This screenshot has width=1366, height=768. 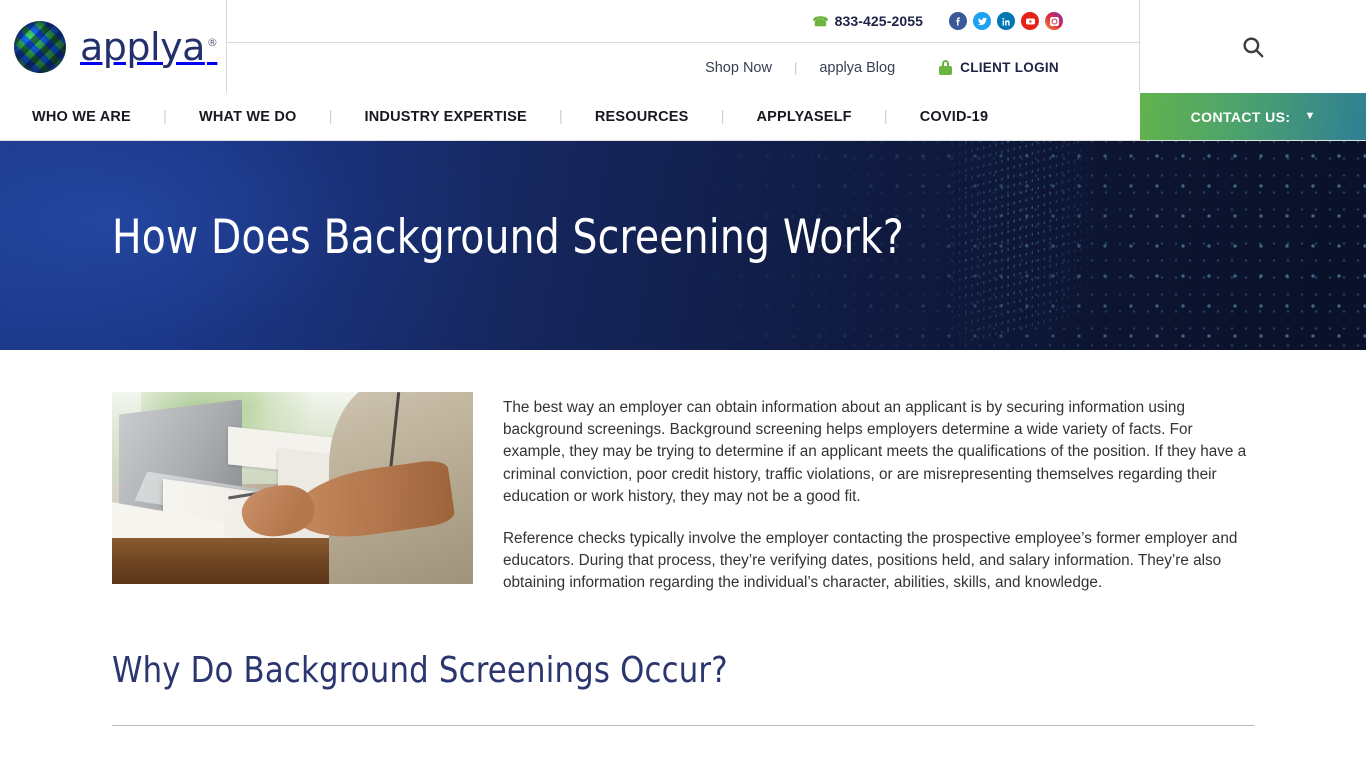 I want to click on topbar: ☎ 833-425-2055, so click(x=683, y=21).